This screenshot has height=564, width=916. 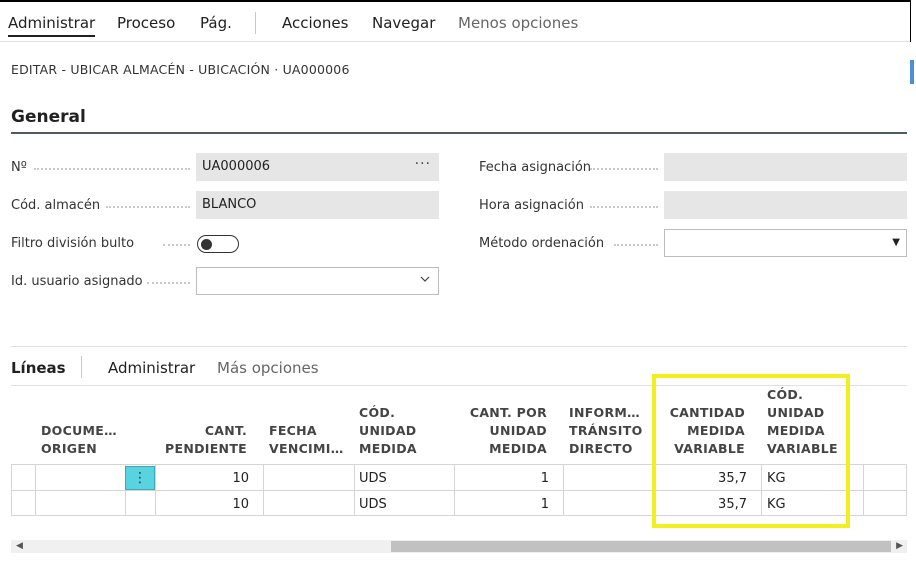 I want to click on toggle-knob, so click(x=206, y=244).